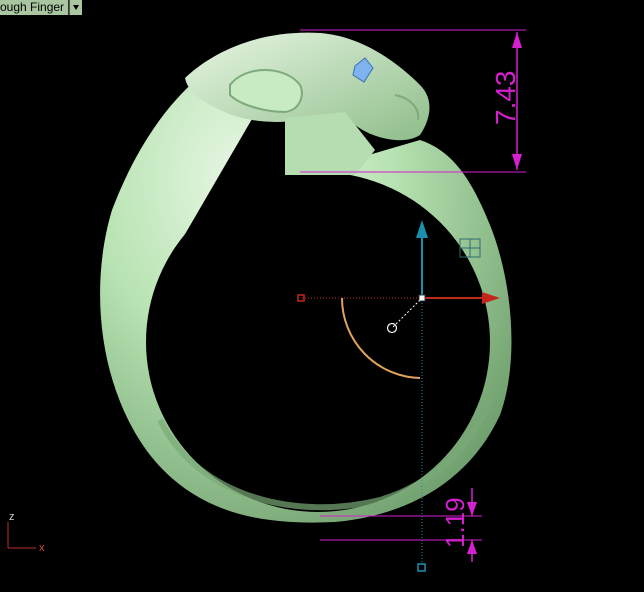 This screenshot has width=644, height=592. What do you see at coordinates (12, 517) in the screenshot?
I see `axis-z-label: z` at bounding box center [12, 517].